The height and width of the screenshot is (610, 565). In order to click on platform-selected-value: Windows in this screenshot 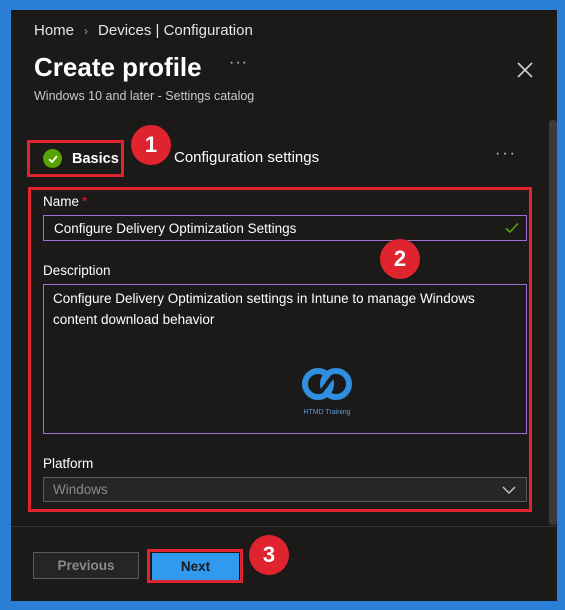, I will do `click(80, 489)`.